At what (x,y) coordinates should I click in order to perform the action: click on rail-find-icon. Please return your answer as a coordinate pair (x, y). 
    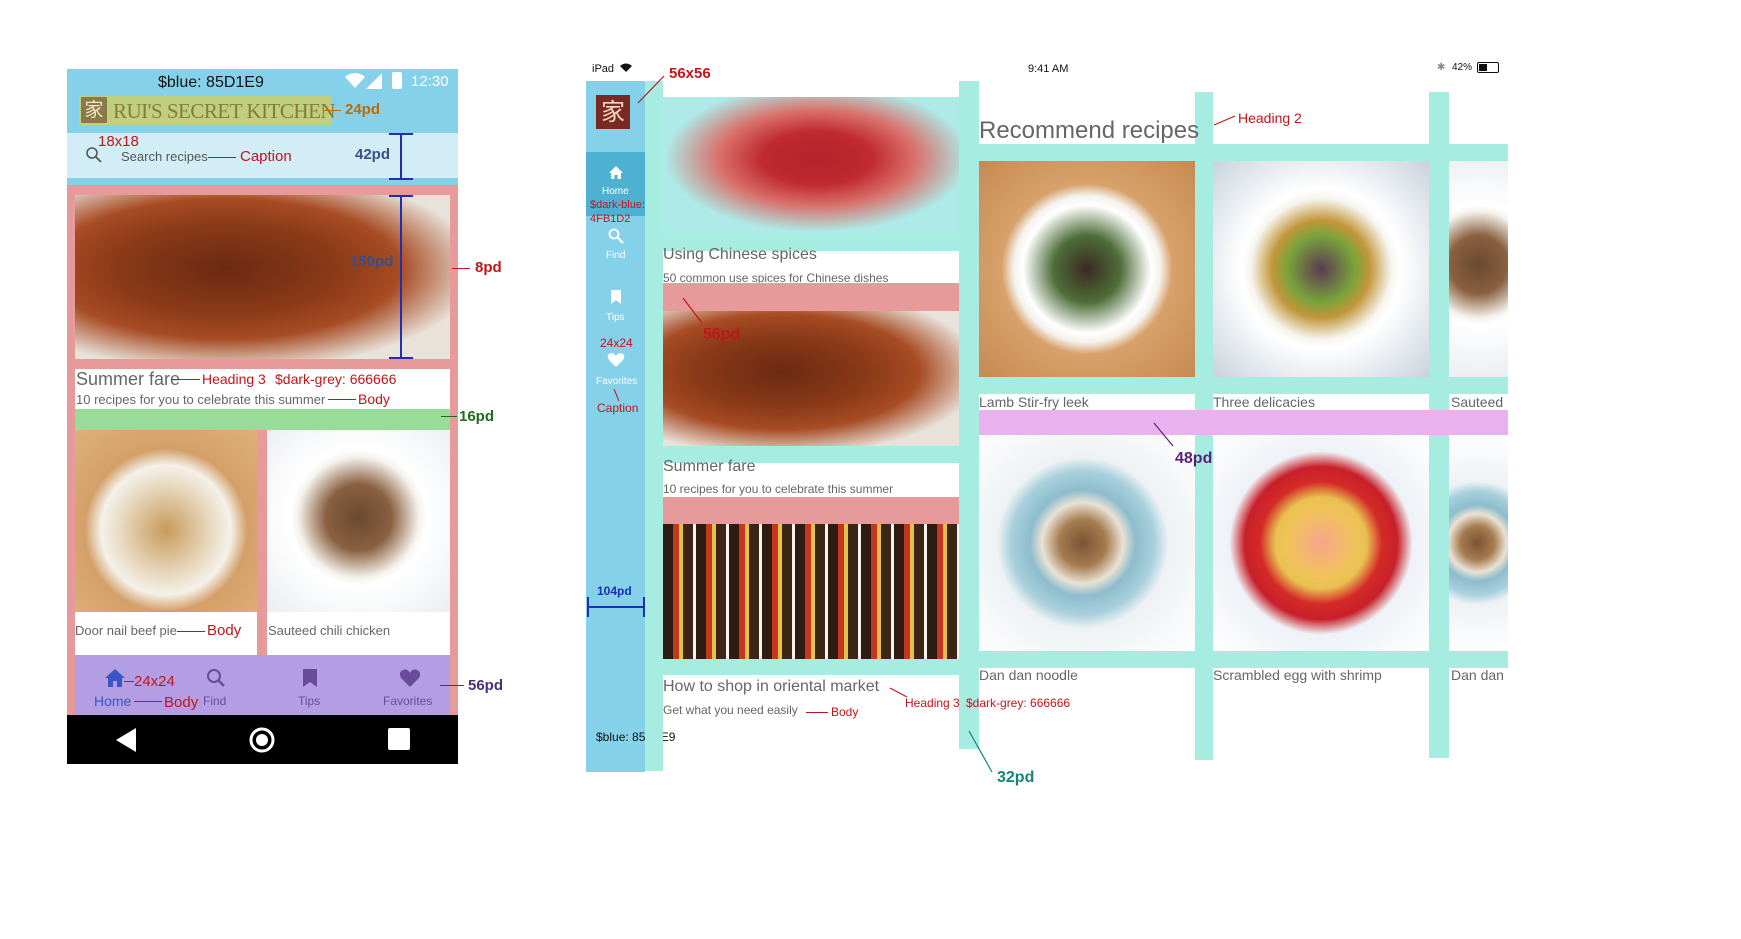
    Looking at the image, I should click on (616, 236).